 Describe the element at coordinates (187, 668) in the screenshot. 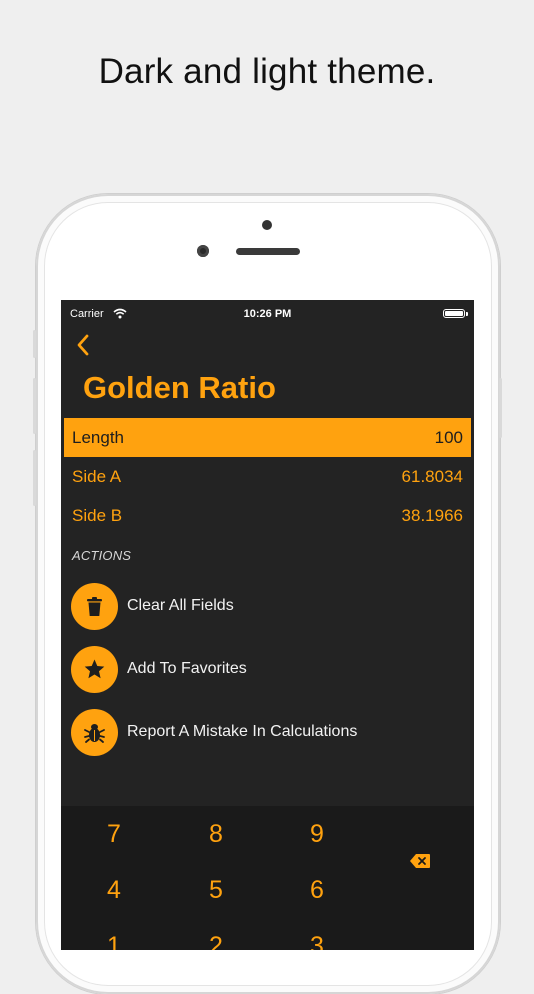

I see `action-label: Add To Favorites` at that location.